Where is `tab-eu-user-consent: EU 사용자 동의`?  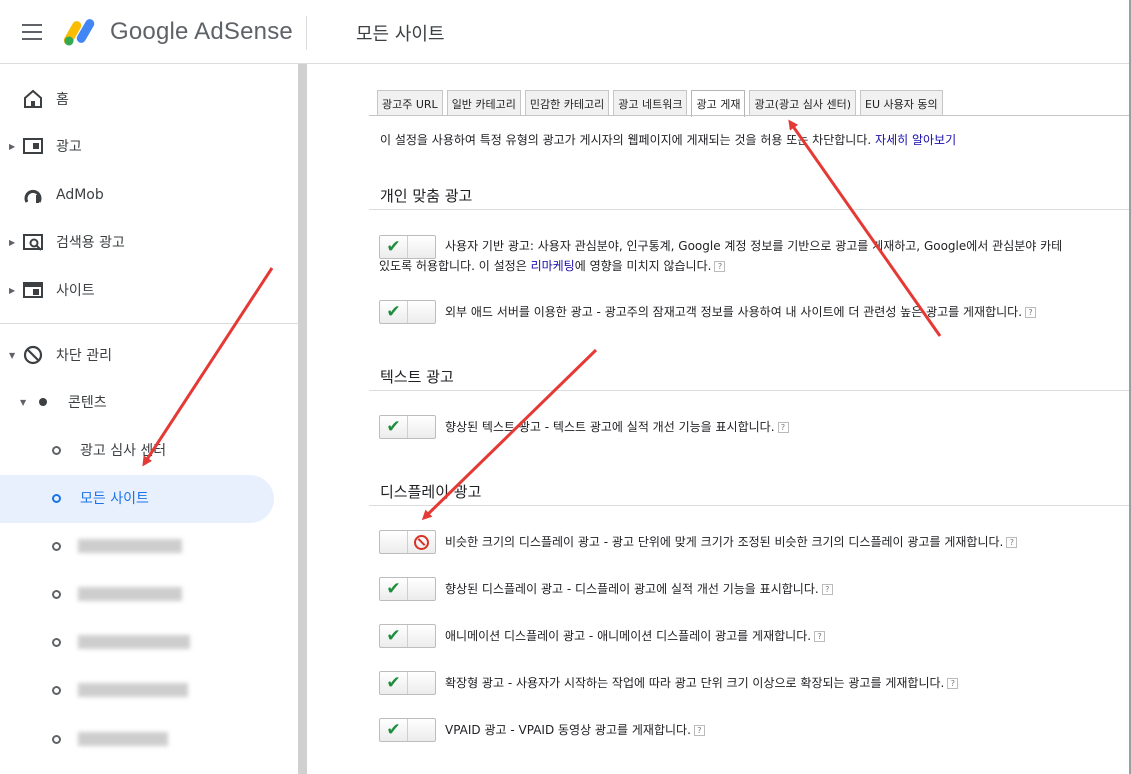
tab-eu-user-consent: EU 사용자 동의 is located at coordinates (901, 103).